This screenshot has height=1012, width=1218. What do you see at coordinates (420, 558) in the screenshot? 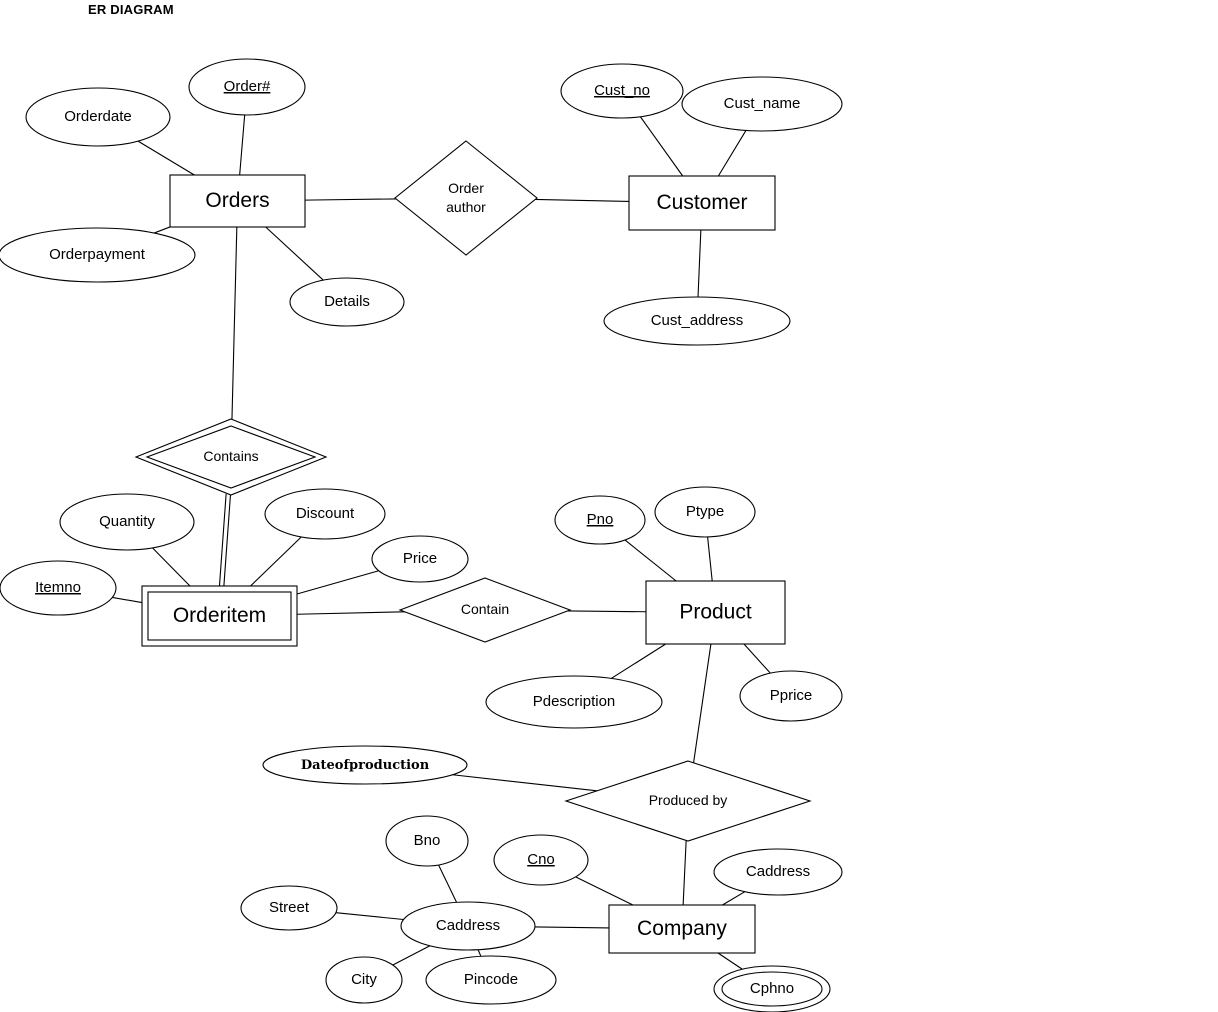
I see `attribute-label-price: Price` at bounding box center [420, 558].